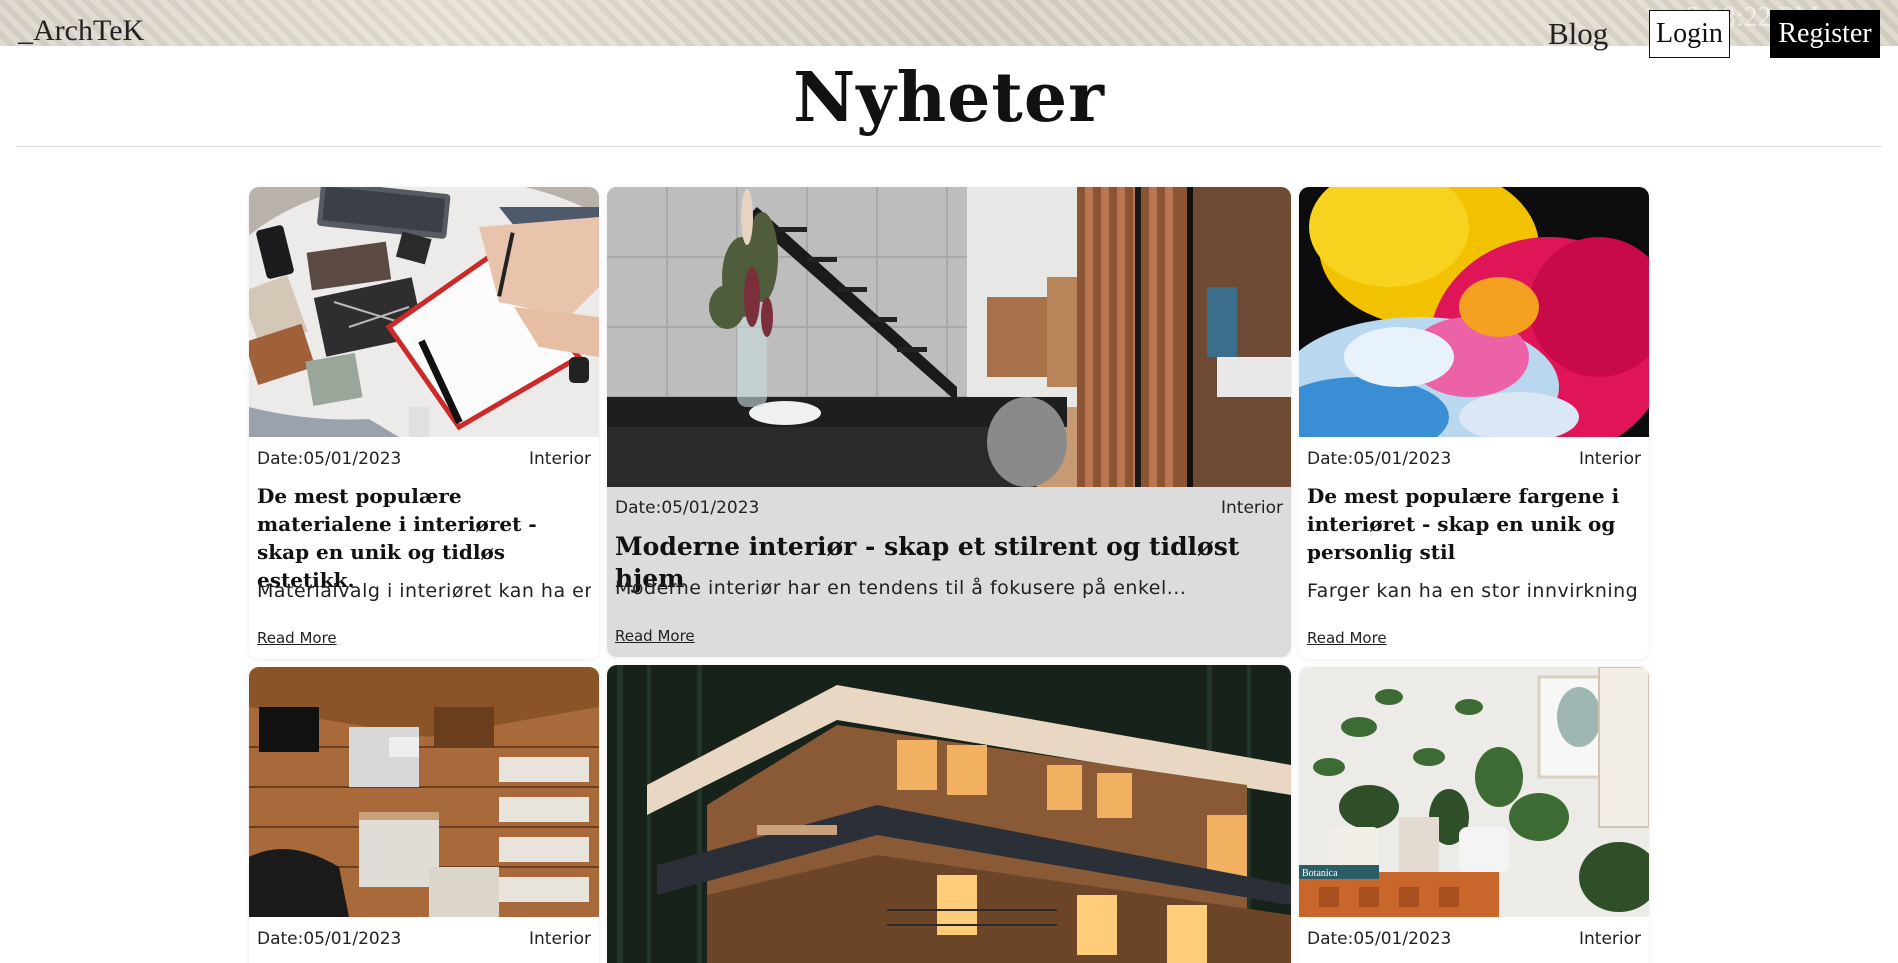  I want to click on news-card: Botanica Date:05/01/2023 Interior, so click(1474, 815).